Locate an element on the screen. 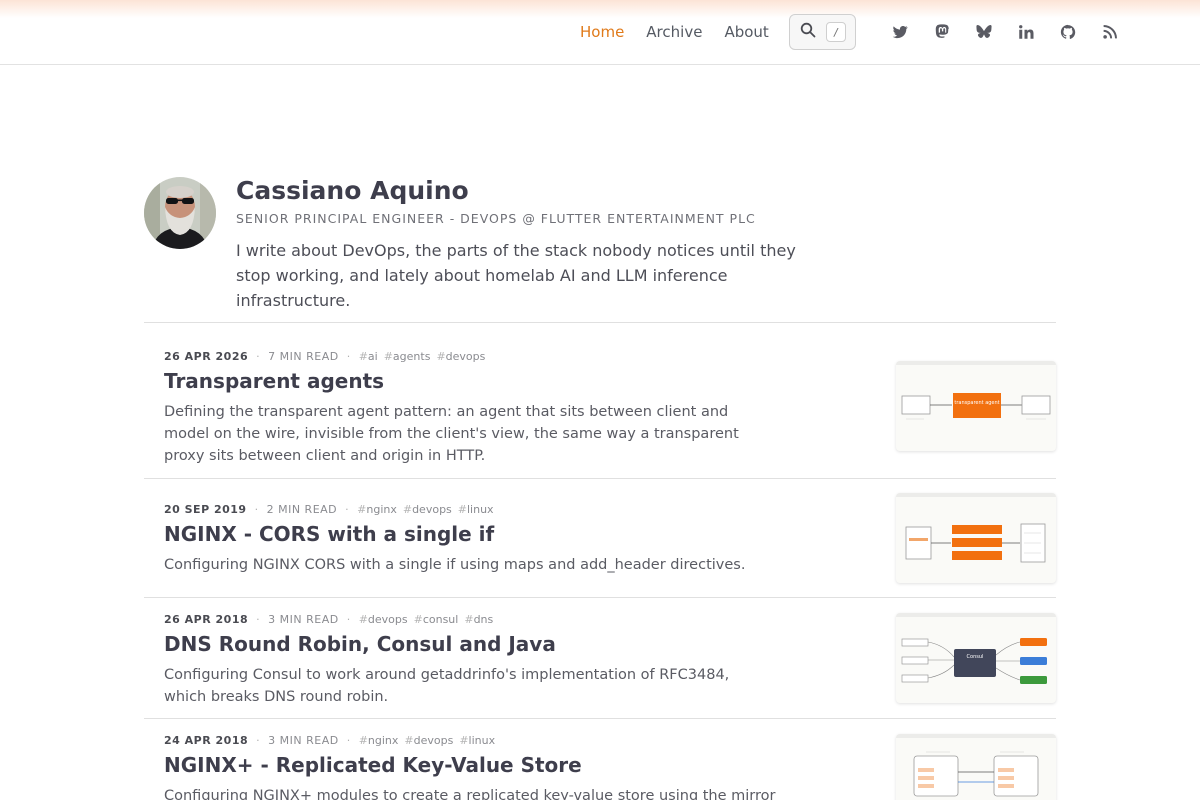  site-header: Home Archive About / is located at coordinates (600, 32).